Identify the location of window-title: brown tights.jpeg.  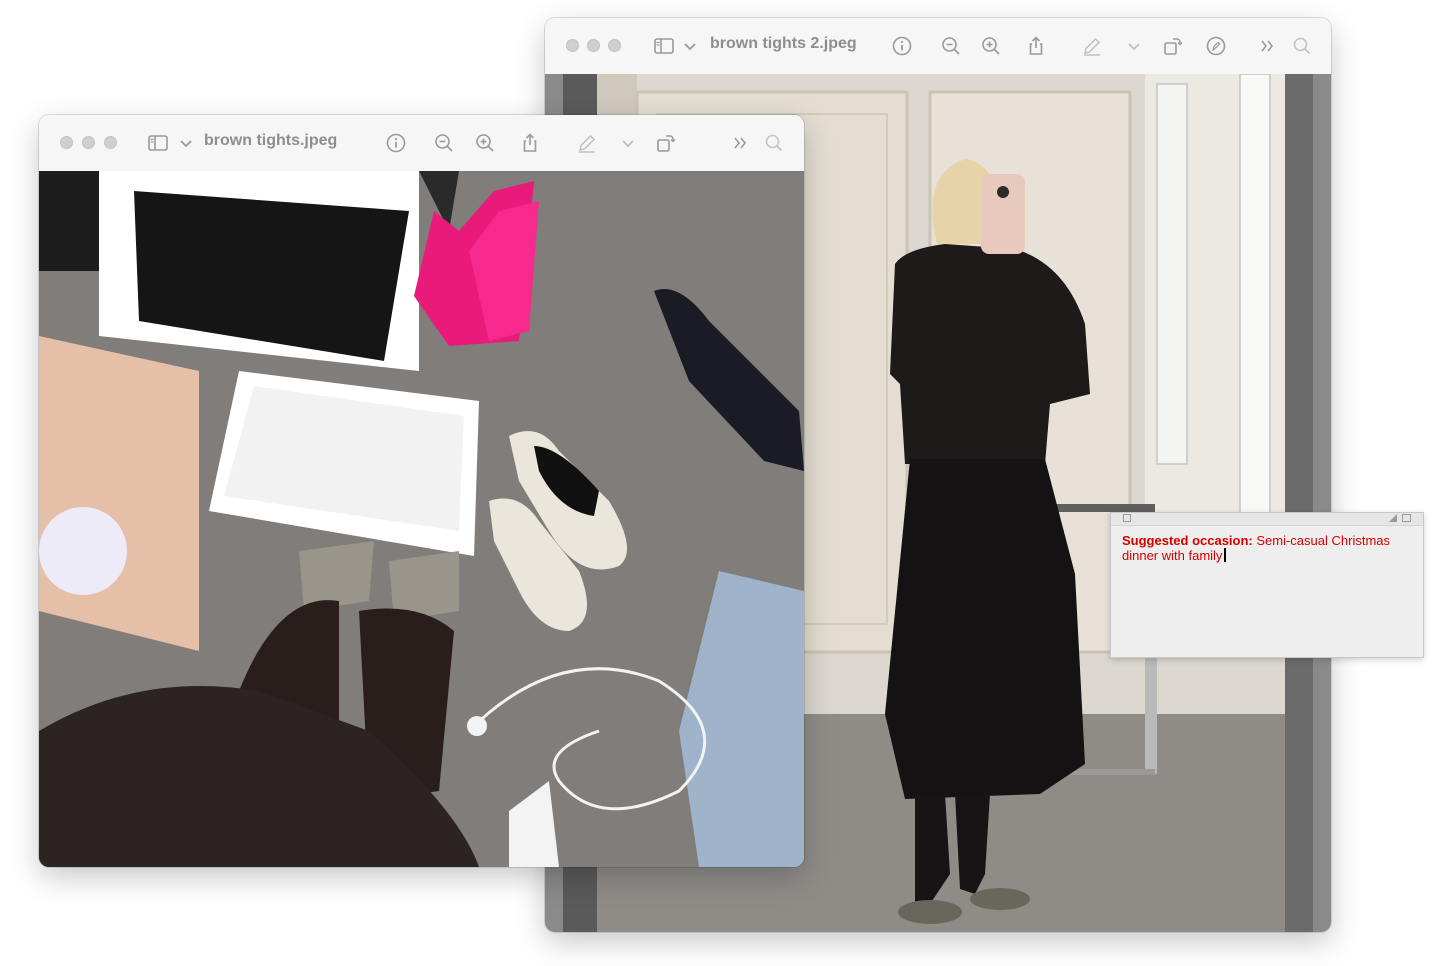
(271, 140).